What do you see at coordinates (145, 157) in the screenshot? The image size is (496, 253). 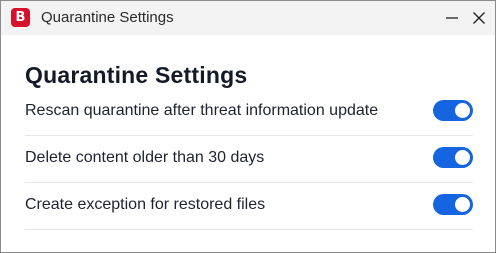 I see `setting-label: Delete content older than 30 days` at bounding box center [145, 157].